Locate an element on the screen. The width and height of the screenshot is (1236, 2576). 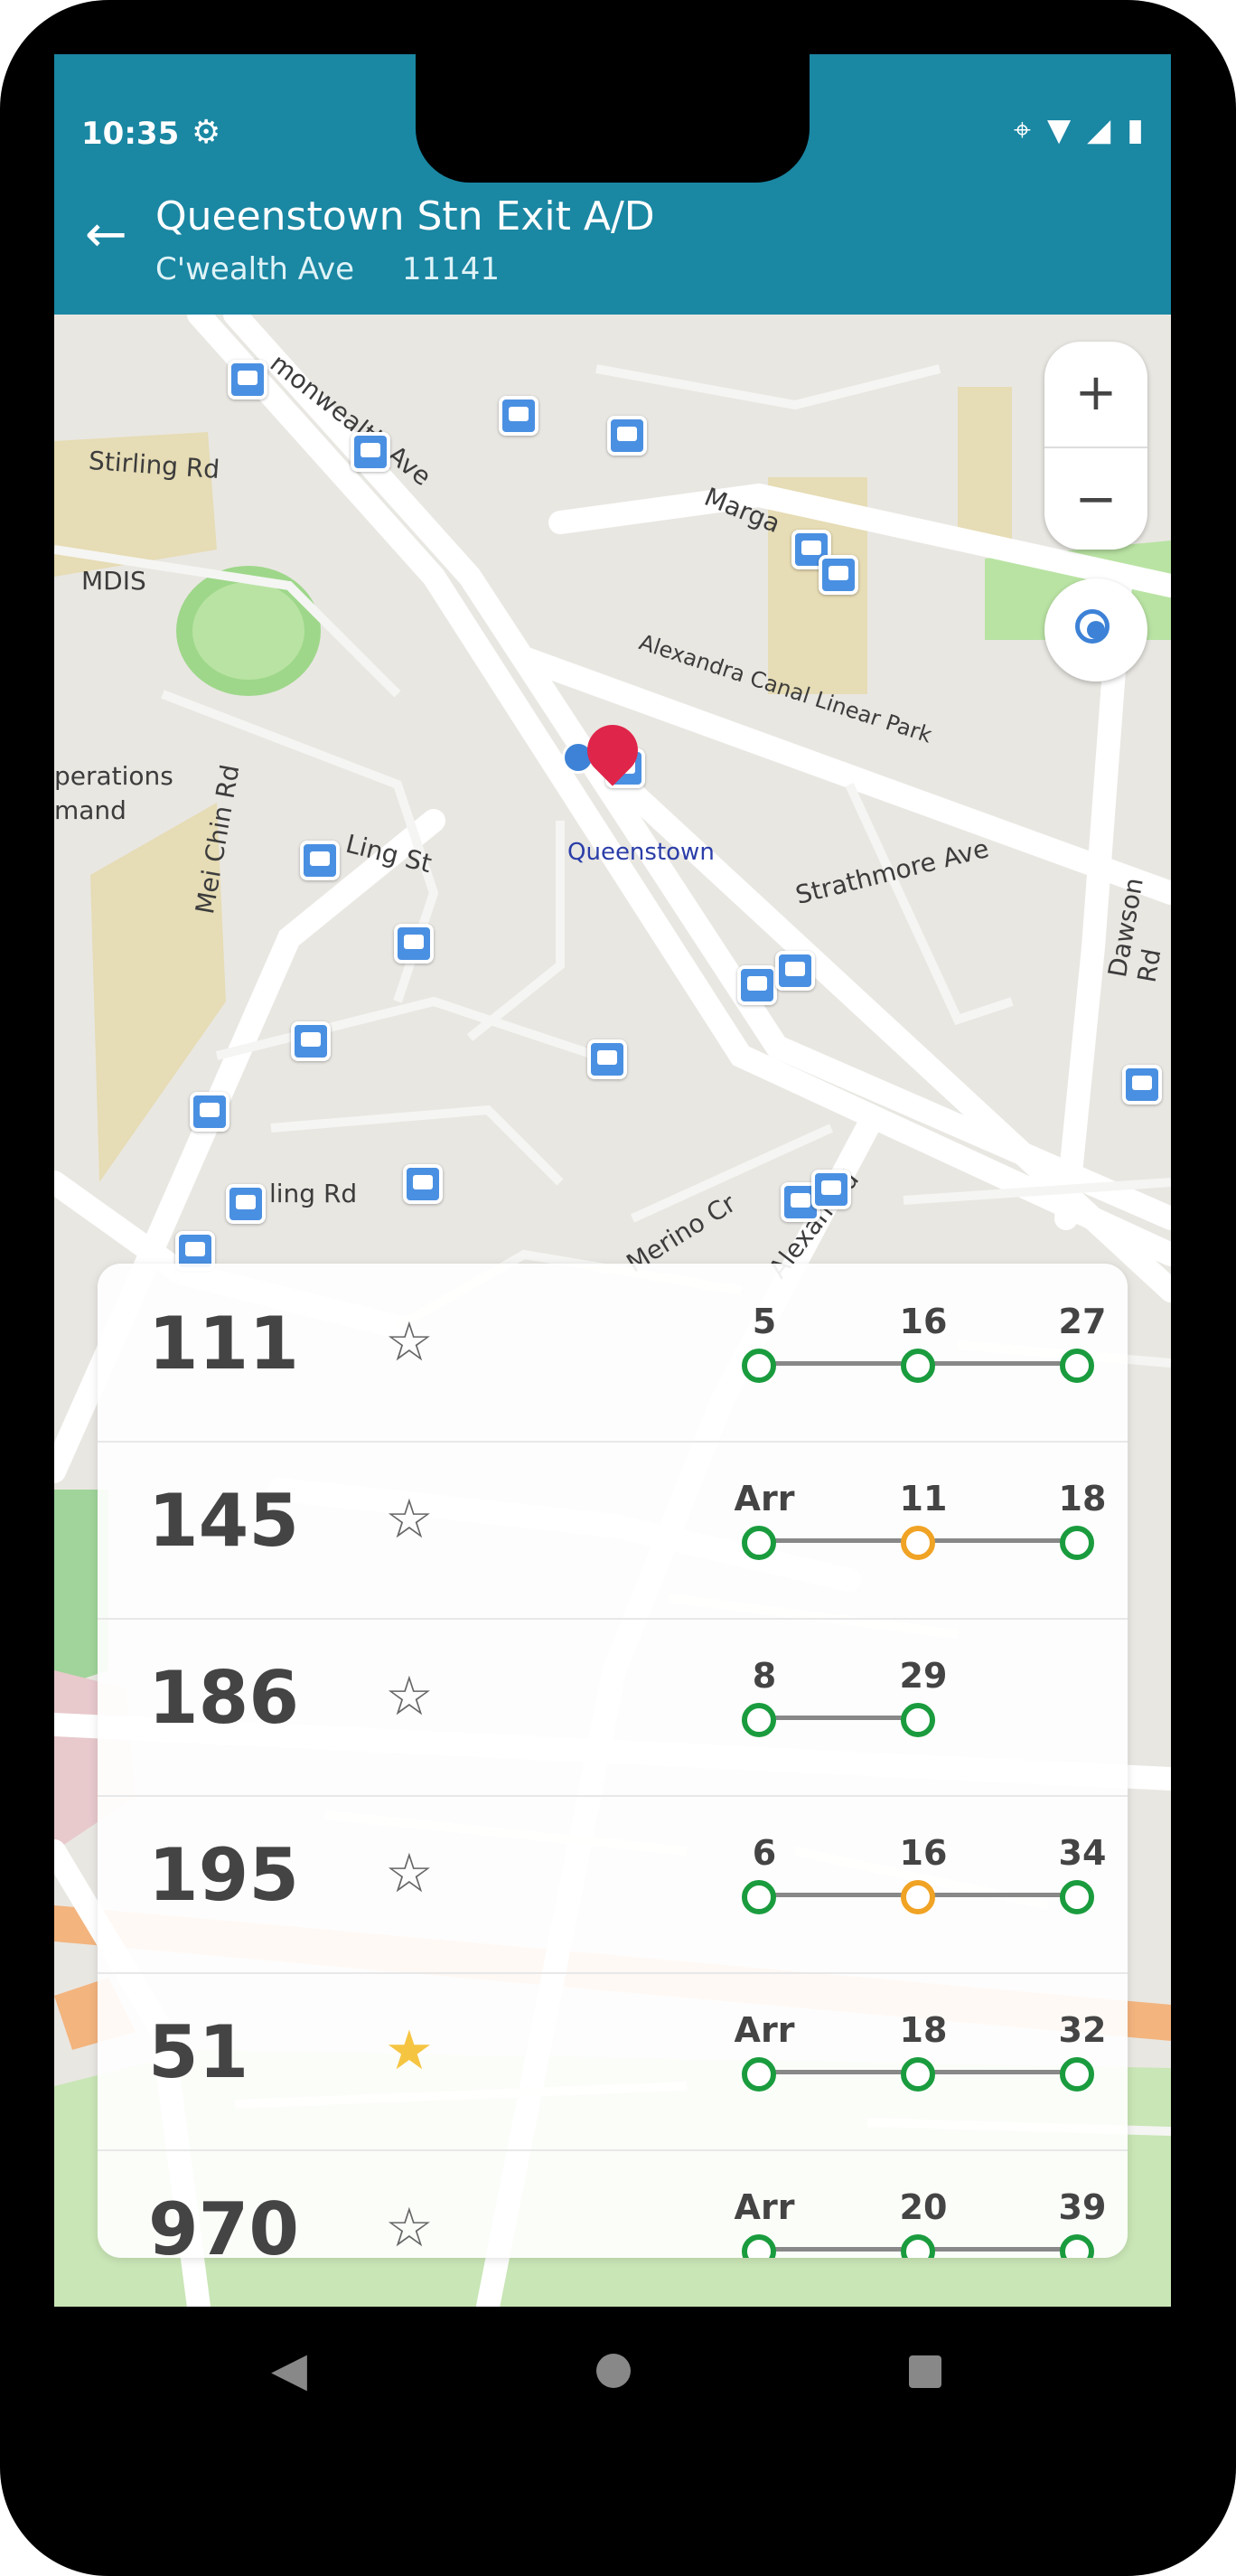
bus-service-row: 51 ★ Arr 18 32 is located at coordinates (613, 2062).